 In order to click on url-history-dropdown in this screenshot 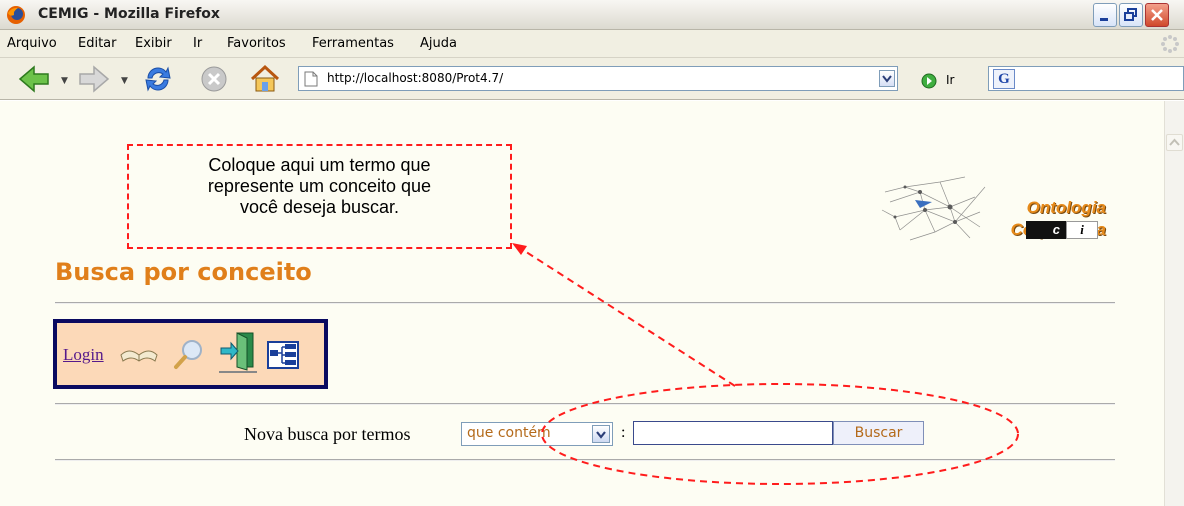, I will do `click(887, 78)`.